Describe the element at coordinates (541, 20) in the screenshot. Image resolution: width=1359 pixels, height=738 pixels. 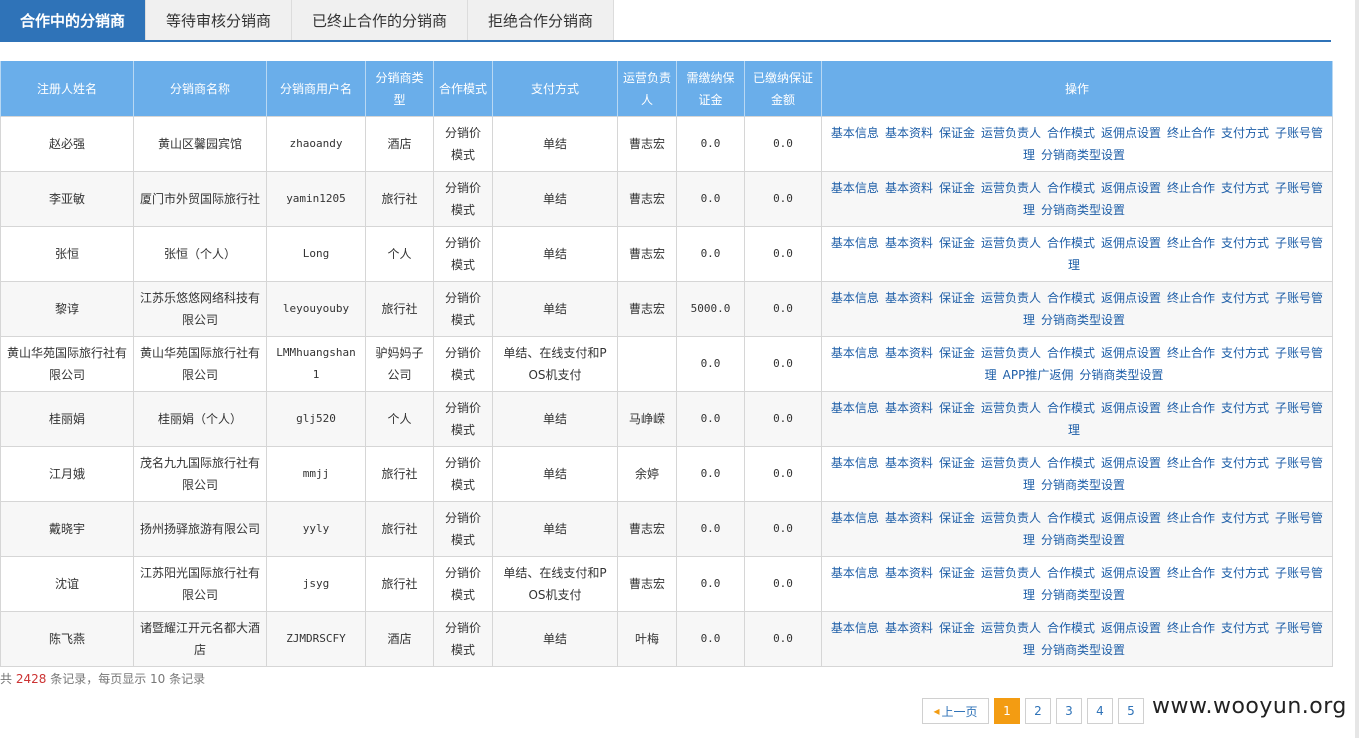
I see `tab-4: 拒绝合作分销商` at that location.